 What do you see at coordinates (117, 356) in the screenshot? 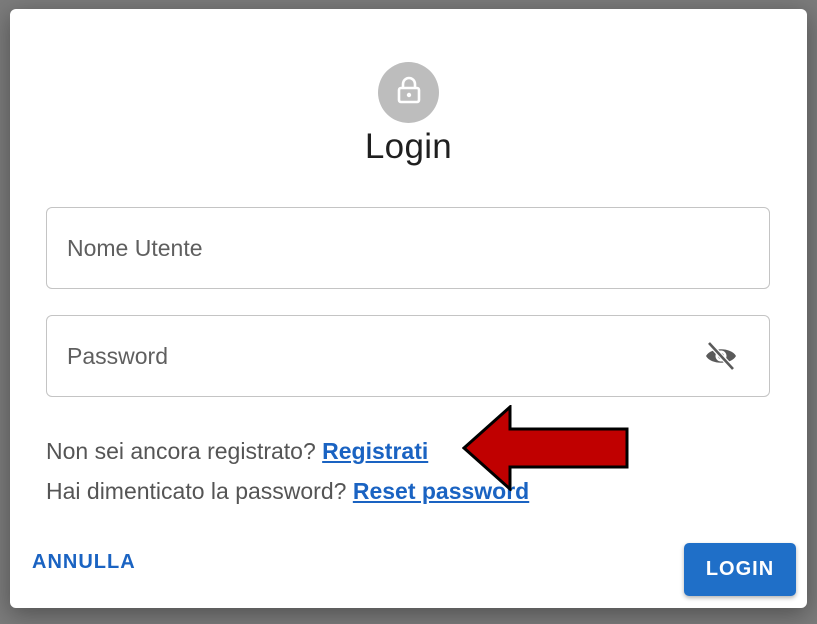
I see `password-placeholder: Password` at bounding box center [117, 356].